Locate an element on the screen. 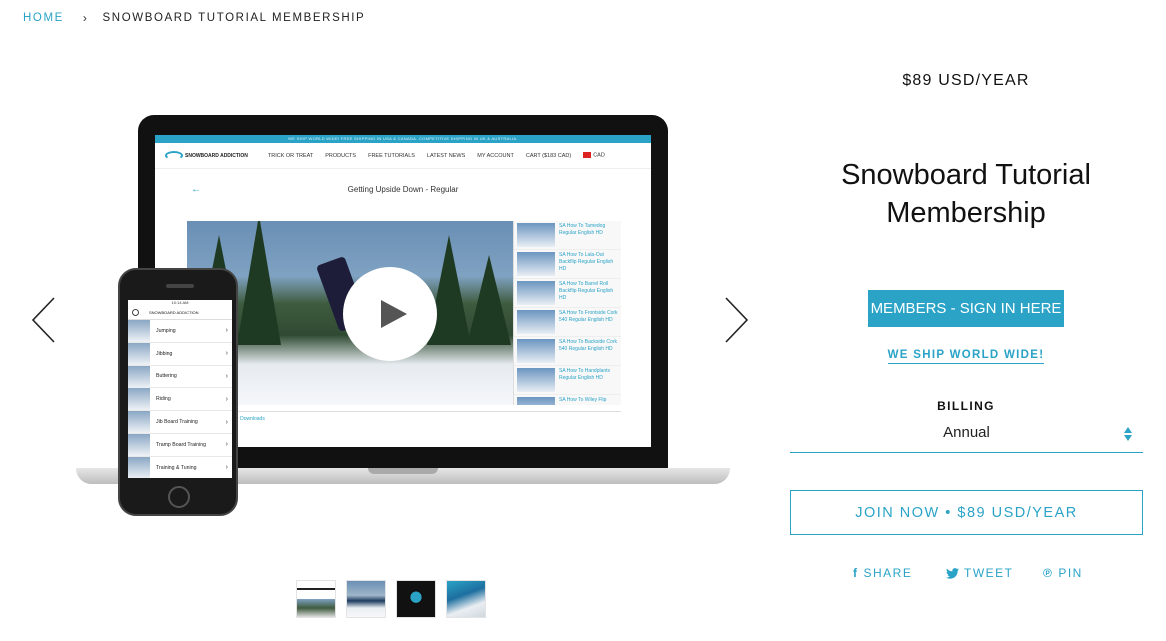  screen-video-title: ← Getting Upside Down - Regular is located at coordinates (325, 189).